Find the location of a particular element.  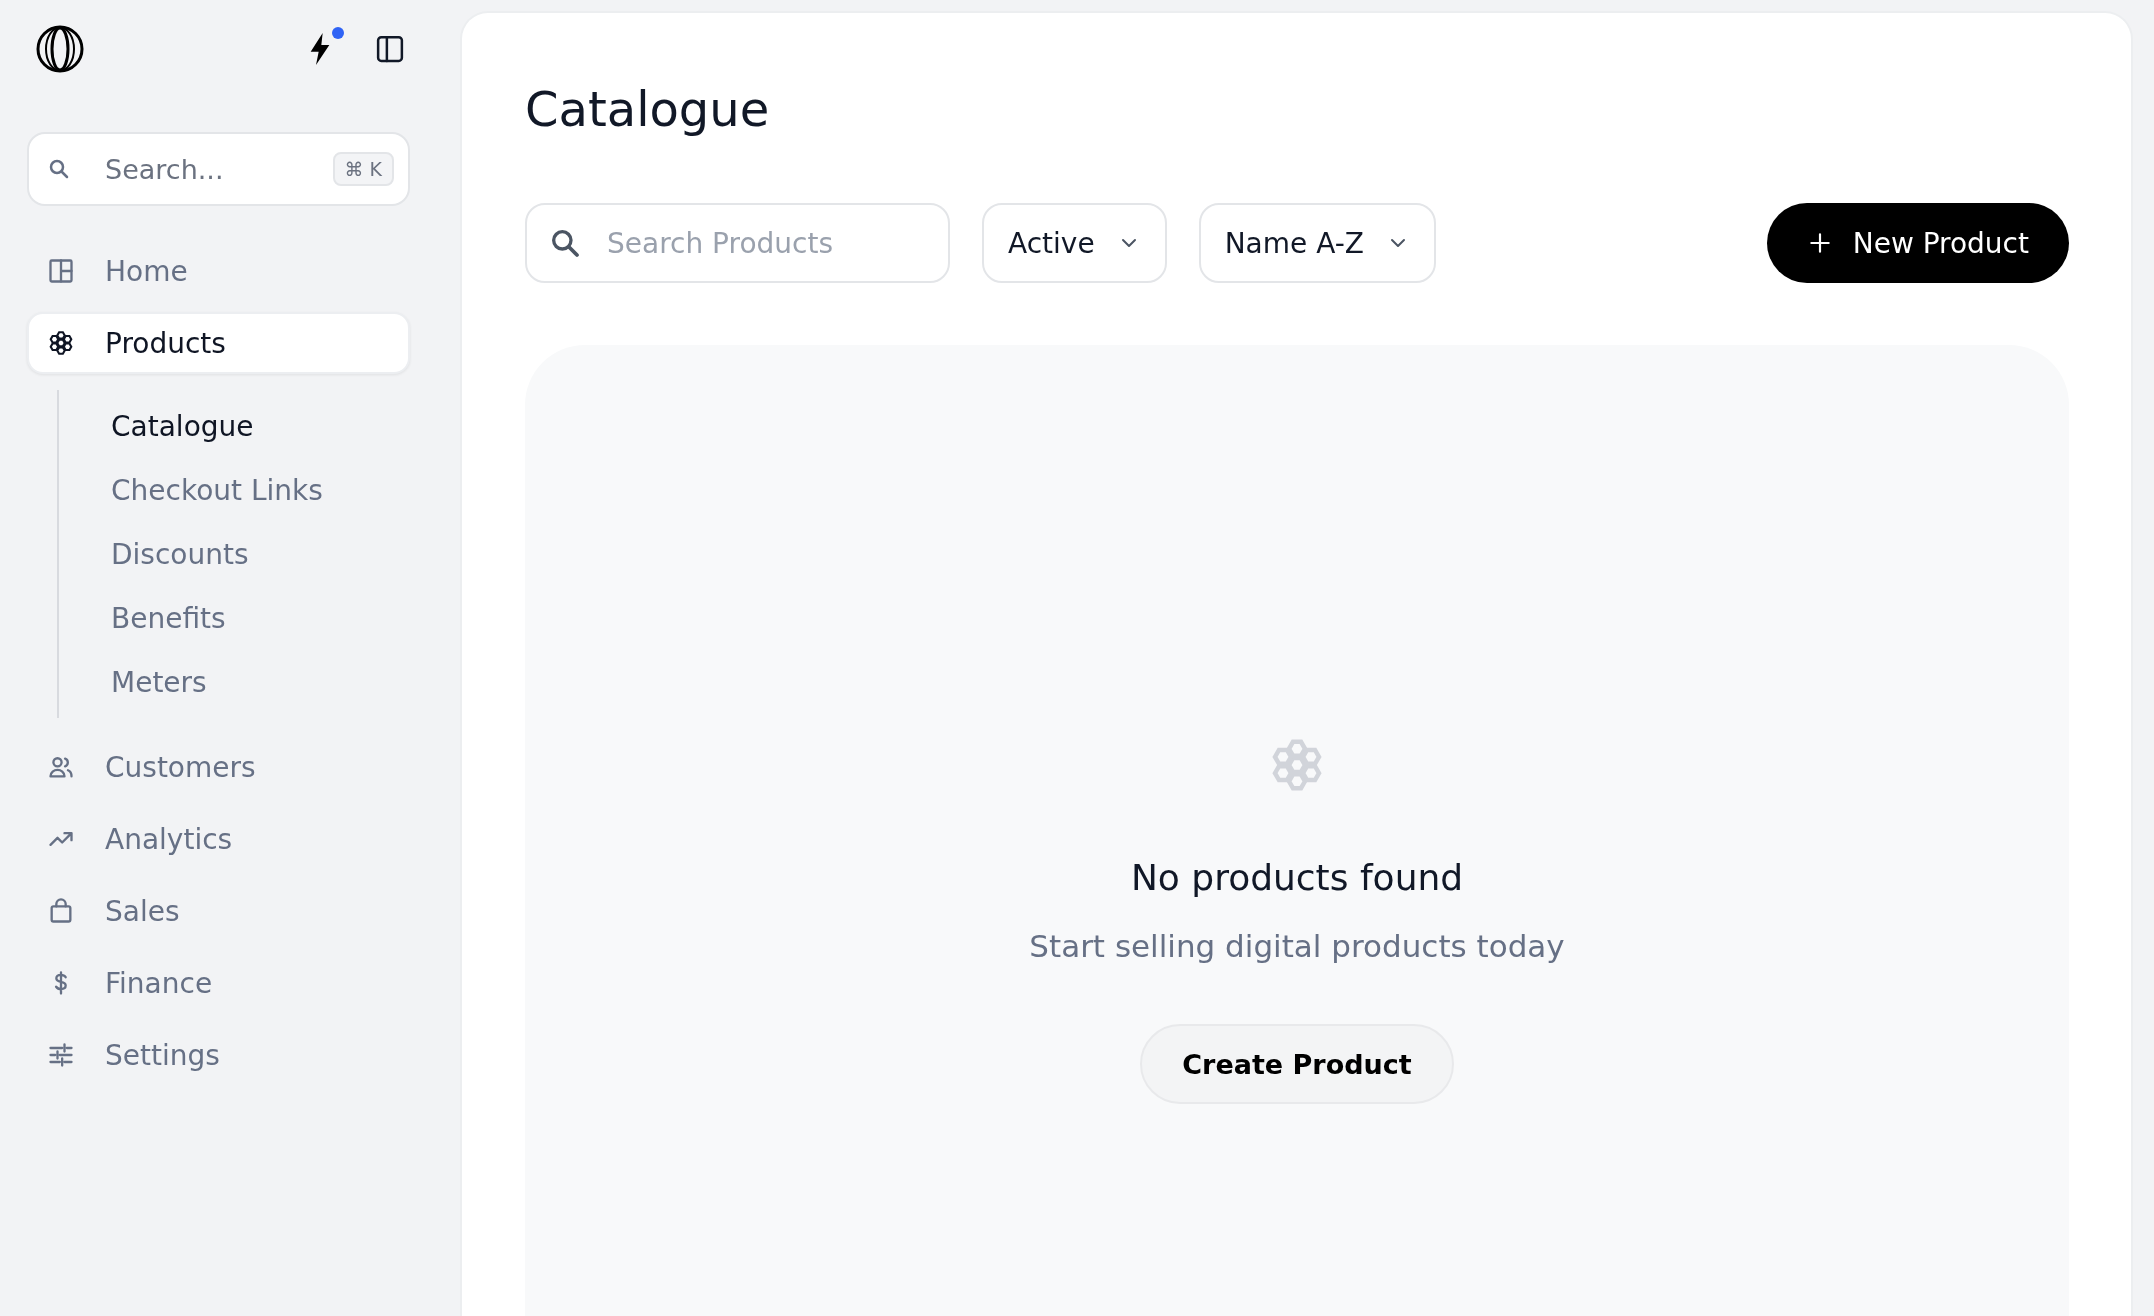

nav-subitem: Benefits is located at coordinates (234, 618).